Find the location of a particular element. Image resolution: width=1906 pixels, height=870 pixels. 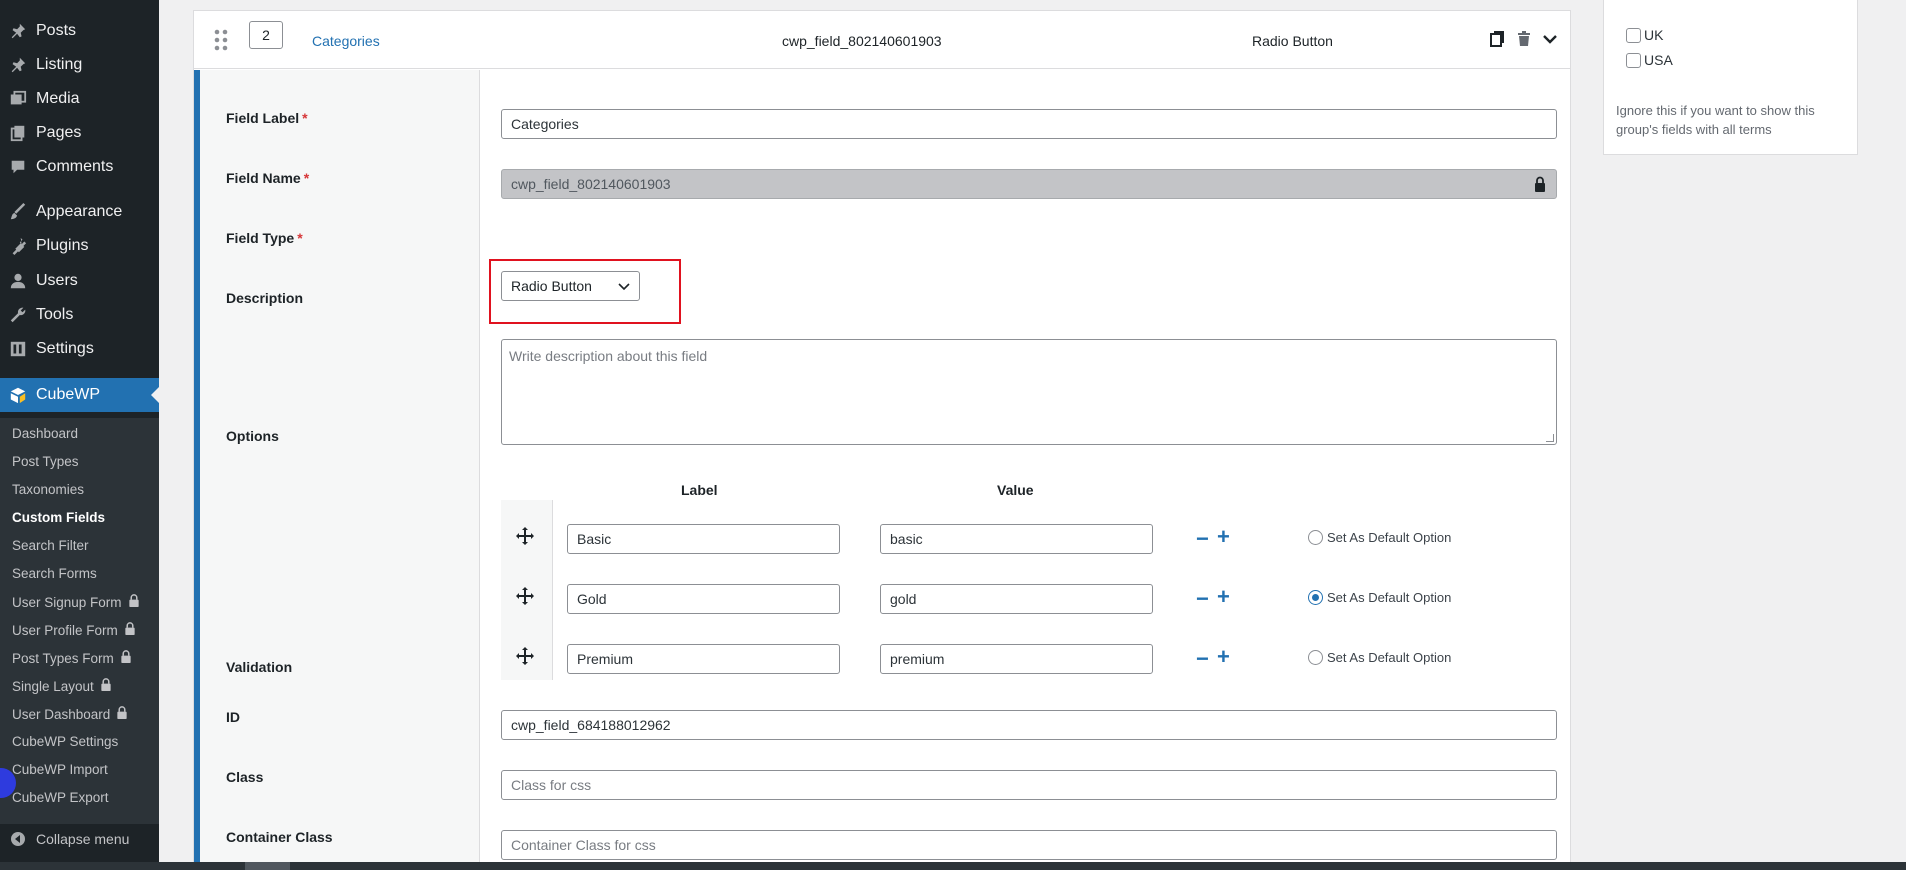

sidebar-item-cubewp: CubeWP is located at coordinates (79, 395).